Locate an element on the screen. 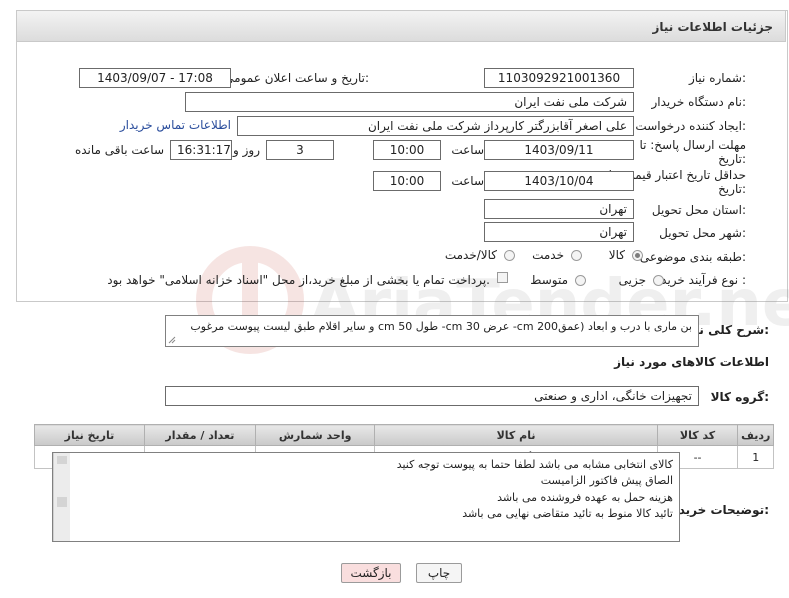  scroll-thumb is located at coordinates (62, 502).